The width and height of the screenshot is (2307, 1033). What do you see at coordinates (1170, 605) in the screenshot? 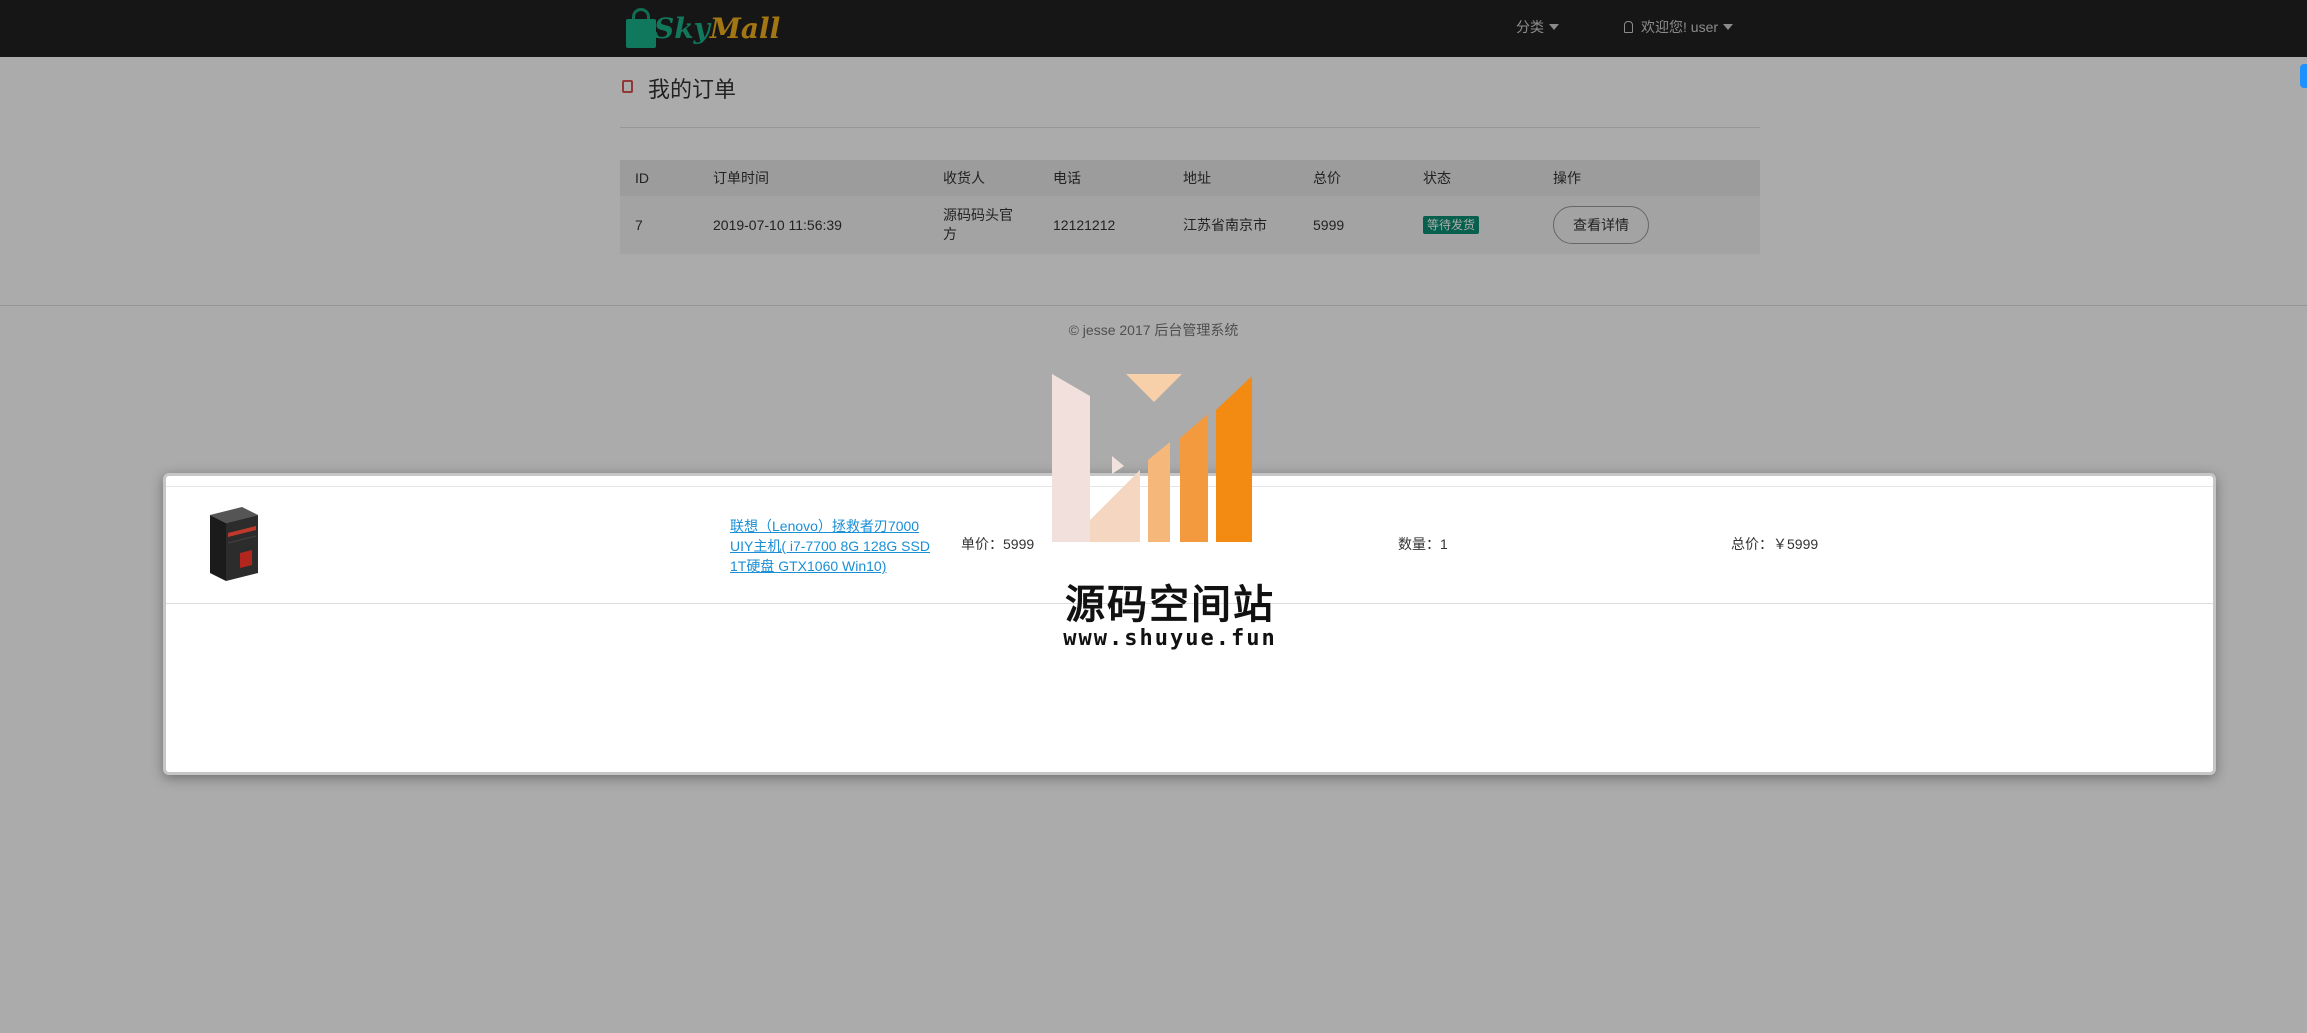
I see `watermark-title: 源码空间站` at bounding box center [1170, 605].